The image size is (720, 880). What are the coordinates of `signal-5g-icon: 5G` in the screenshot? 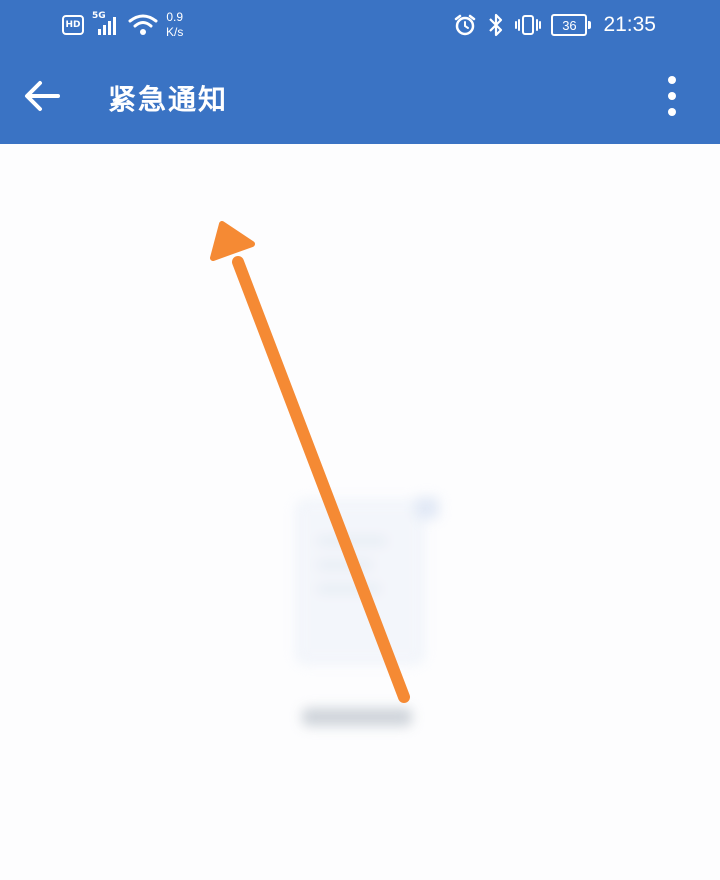 It's located at (107, 24).